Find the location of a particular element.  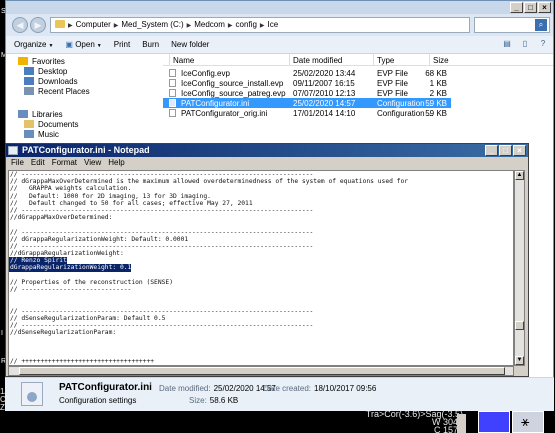

column-header-name: Name is located at coordinates (183, 60).